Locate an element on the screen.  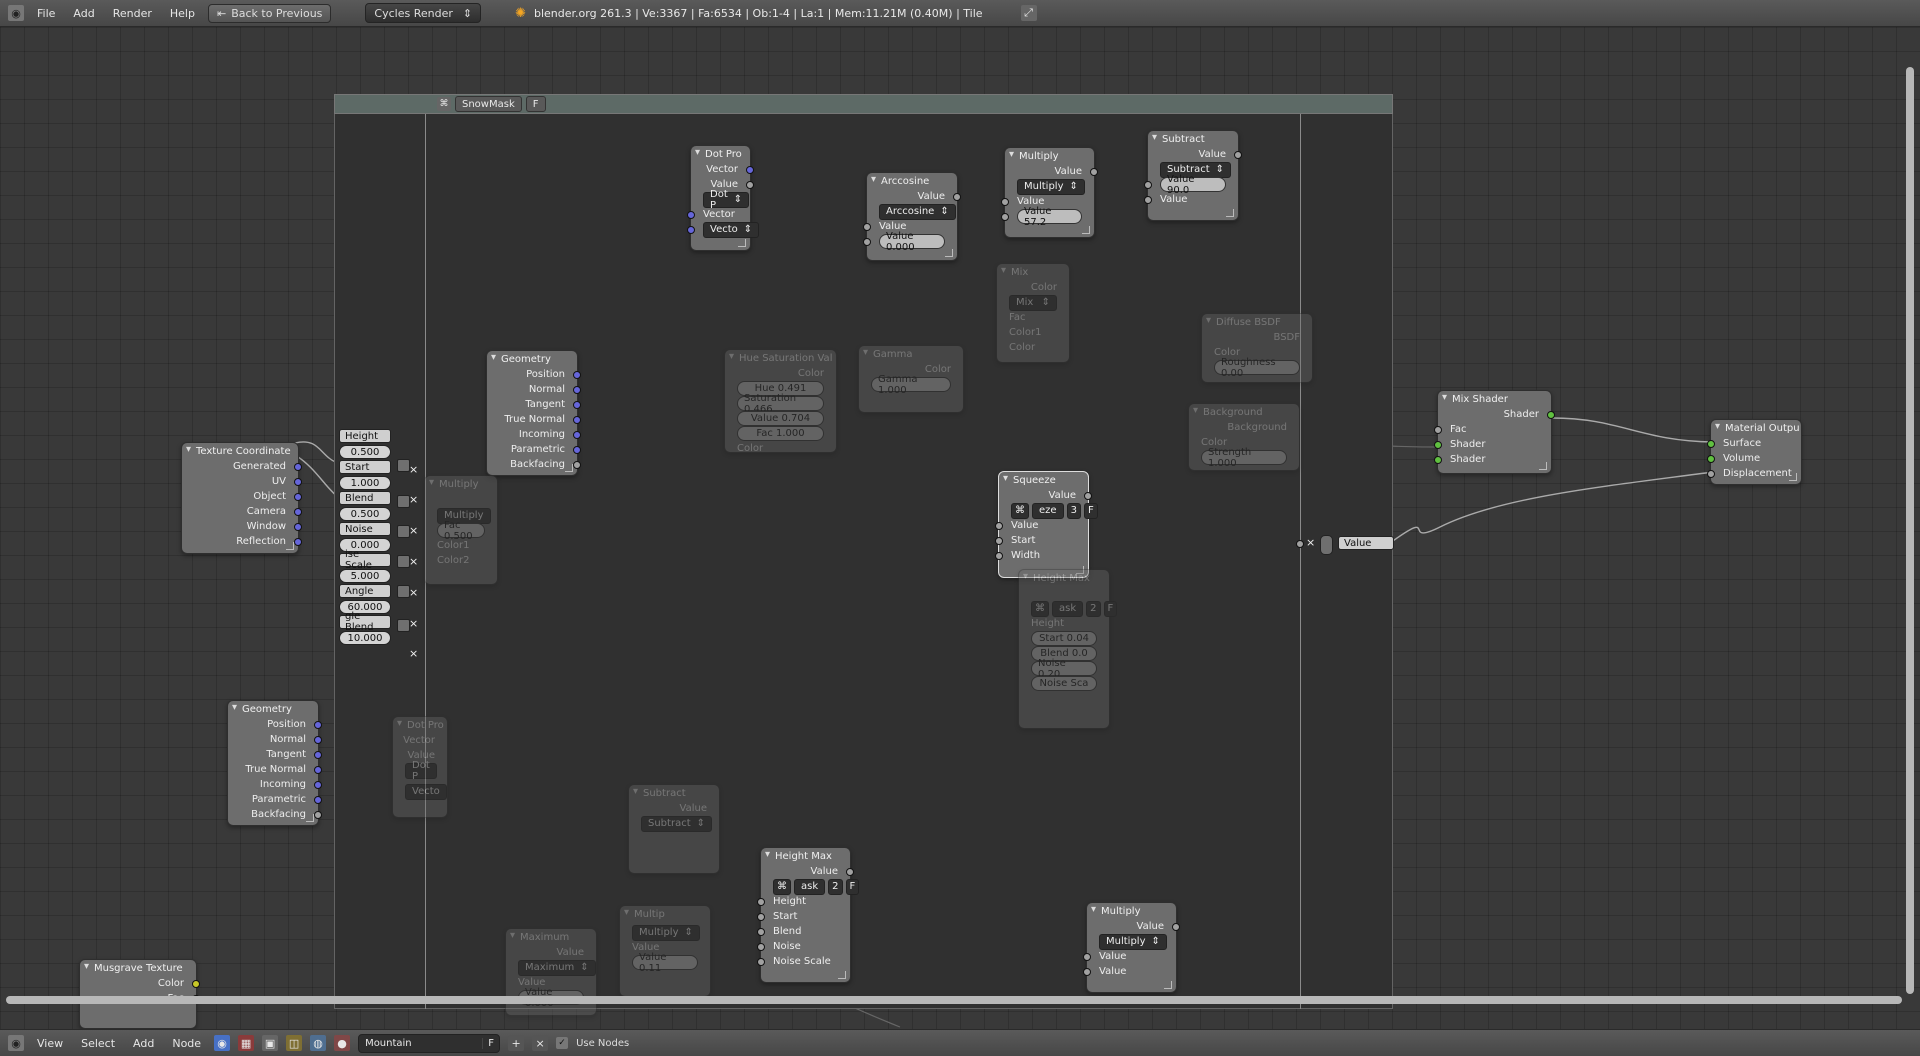
render-engine-dropdown: Cycles Render ⇕ is located at coordinates (423, 13).